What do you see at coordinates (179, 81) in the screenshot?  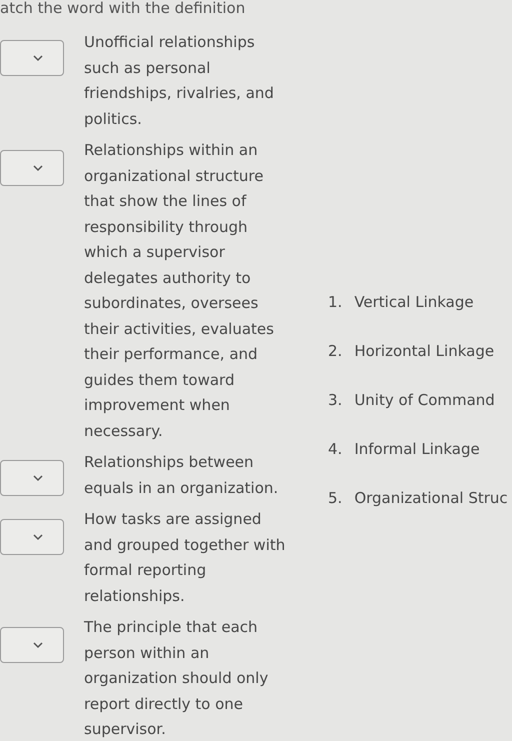 I see `definition-text: Unofficial relationships such as personal friendships, rivalries, and politics.` at bounding box center [179, 81].